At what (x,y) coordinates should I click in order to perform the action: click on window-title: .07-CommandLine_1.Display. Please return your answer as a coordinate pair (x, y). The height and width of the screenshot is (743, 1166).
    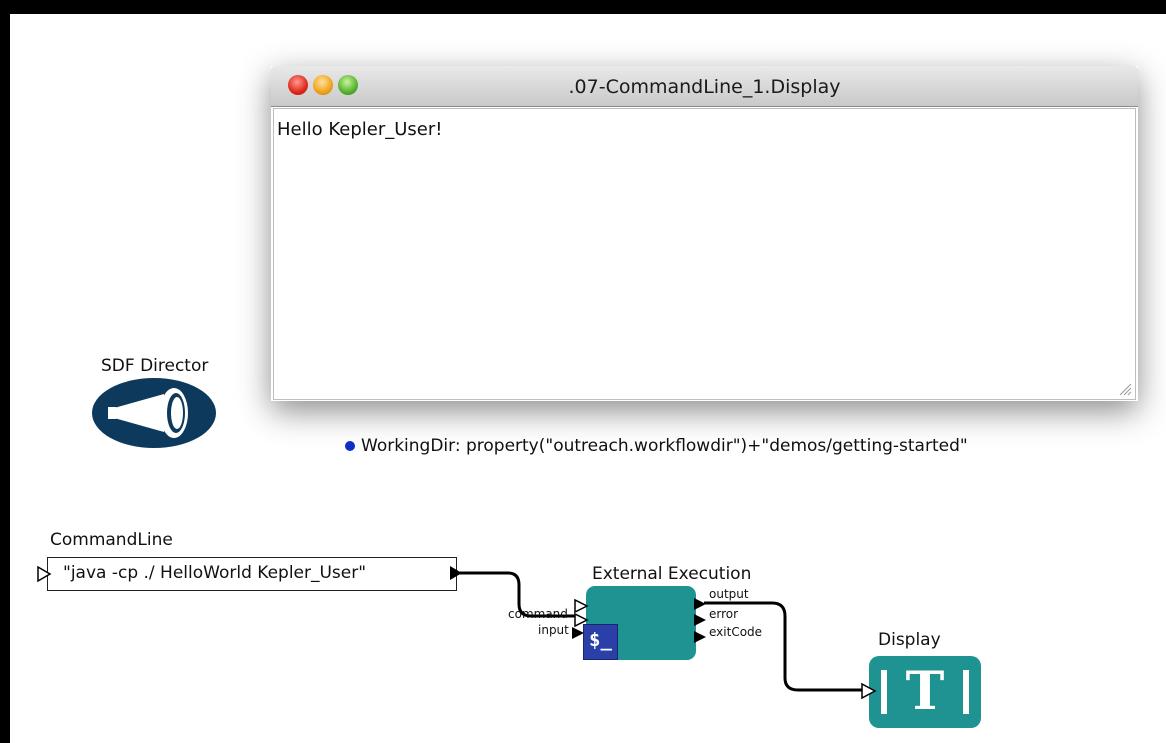
    Looking at the image, I should click on (704, 87).